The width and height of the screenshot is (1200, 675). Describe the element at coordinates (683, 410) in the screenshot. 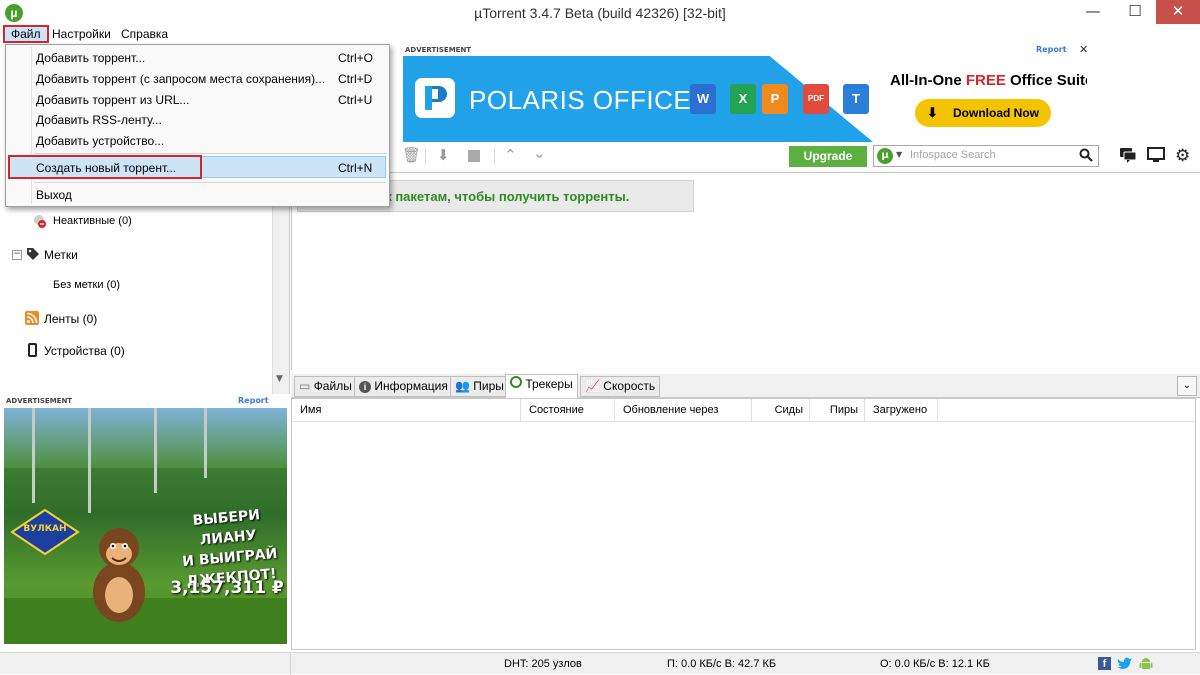

I see `column-header-update-in: Обновление через` at that location.